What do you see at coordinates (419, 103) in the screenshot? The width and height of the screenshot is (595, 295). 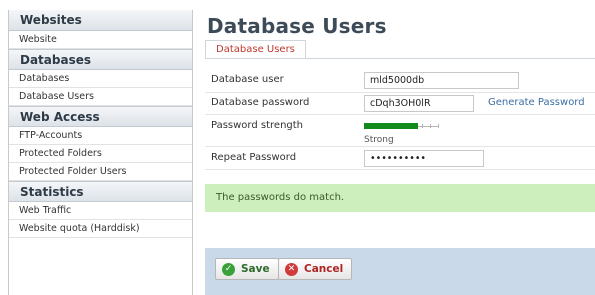 I see `db-password-input` at bounding box center [419, 103].